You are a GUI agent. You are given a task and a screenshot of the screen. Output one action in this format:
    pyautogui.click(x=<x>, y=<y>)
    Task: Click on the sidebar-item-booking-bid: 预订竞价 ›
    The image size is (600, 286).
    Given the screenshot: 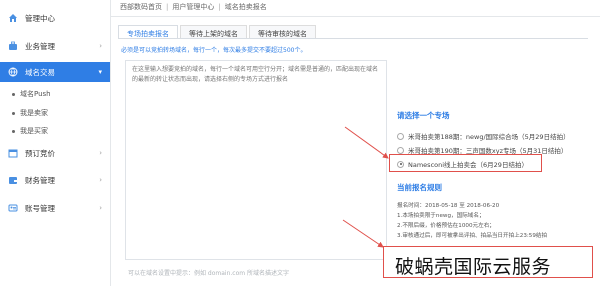 What is the action you would take?
    pyautogui.click(x=55, y=153)
    